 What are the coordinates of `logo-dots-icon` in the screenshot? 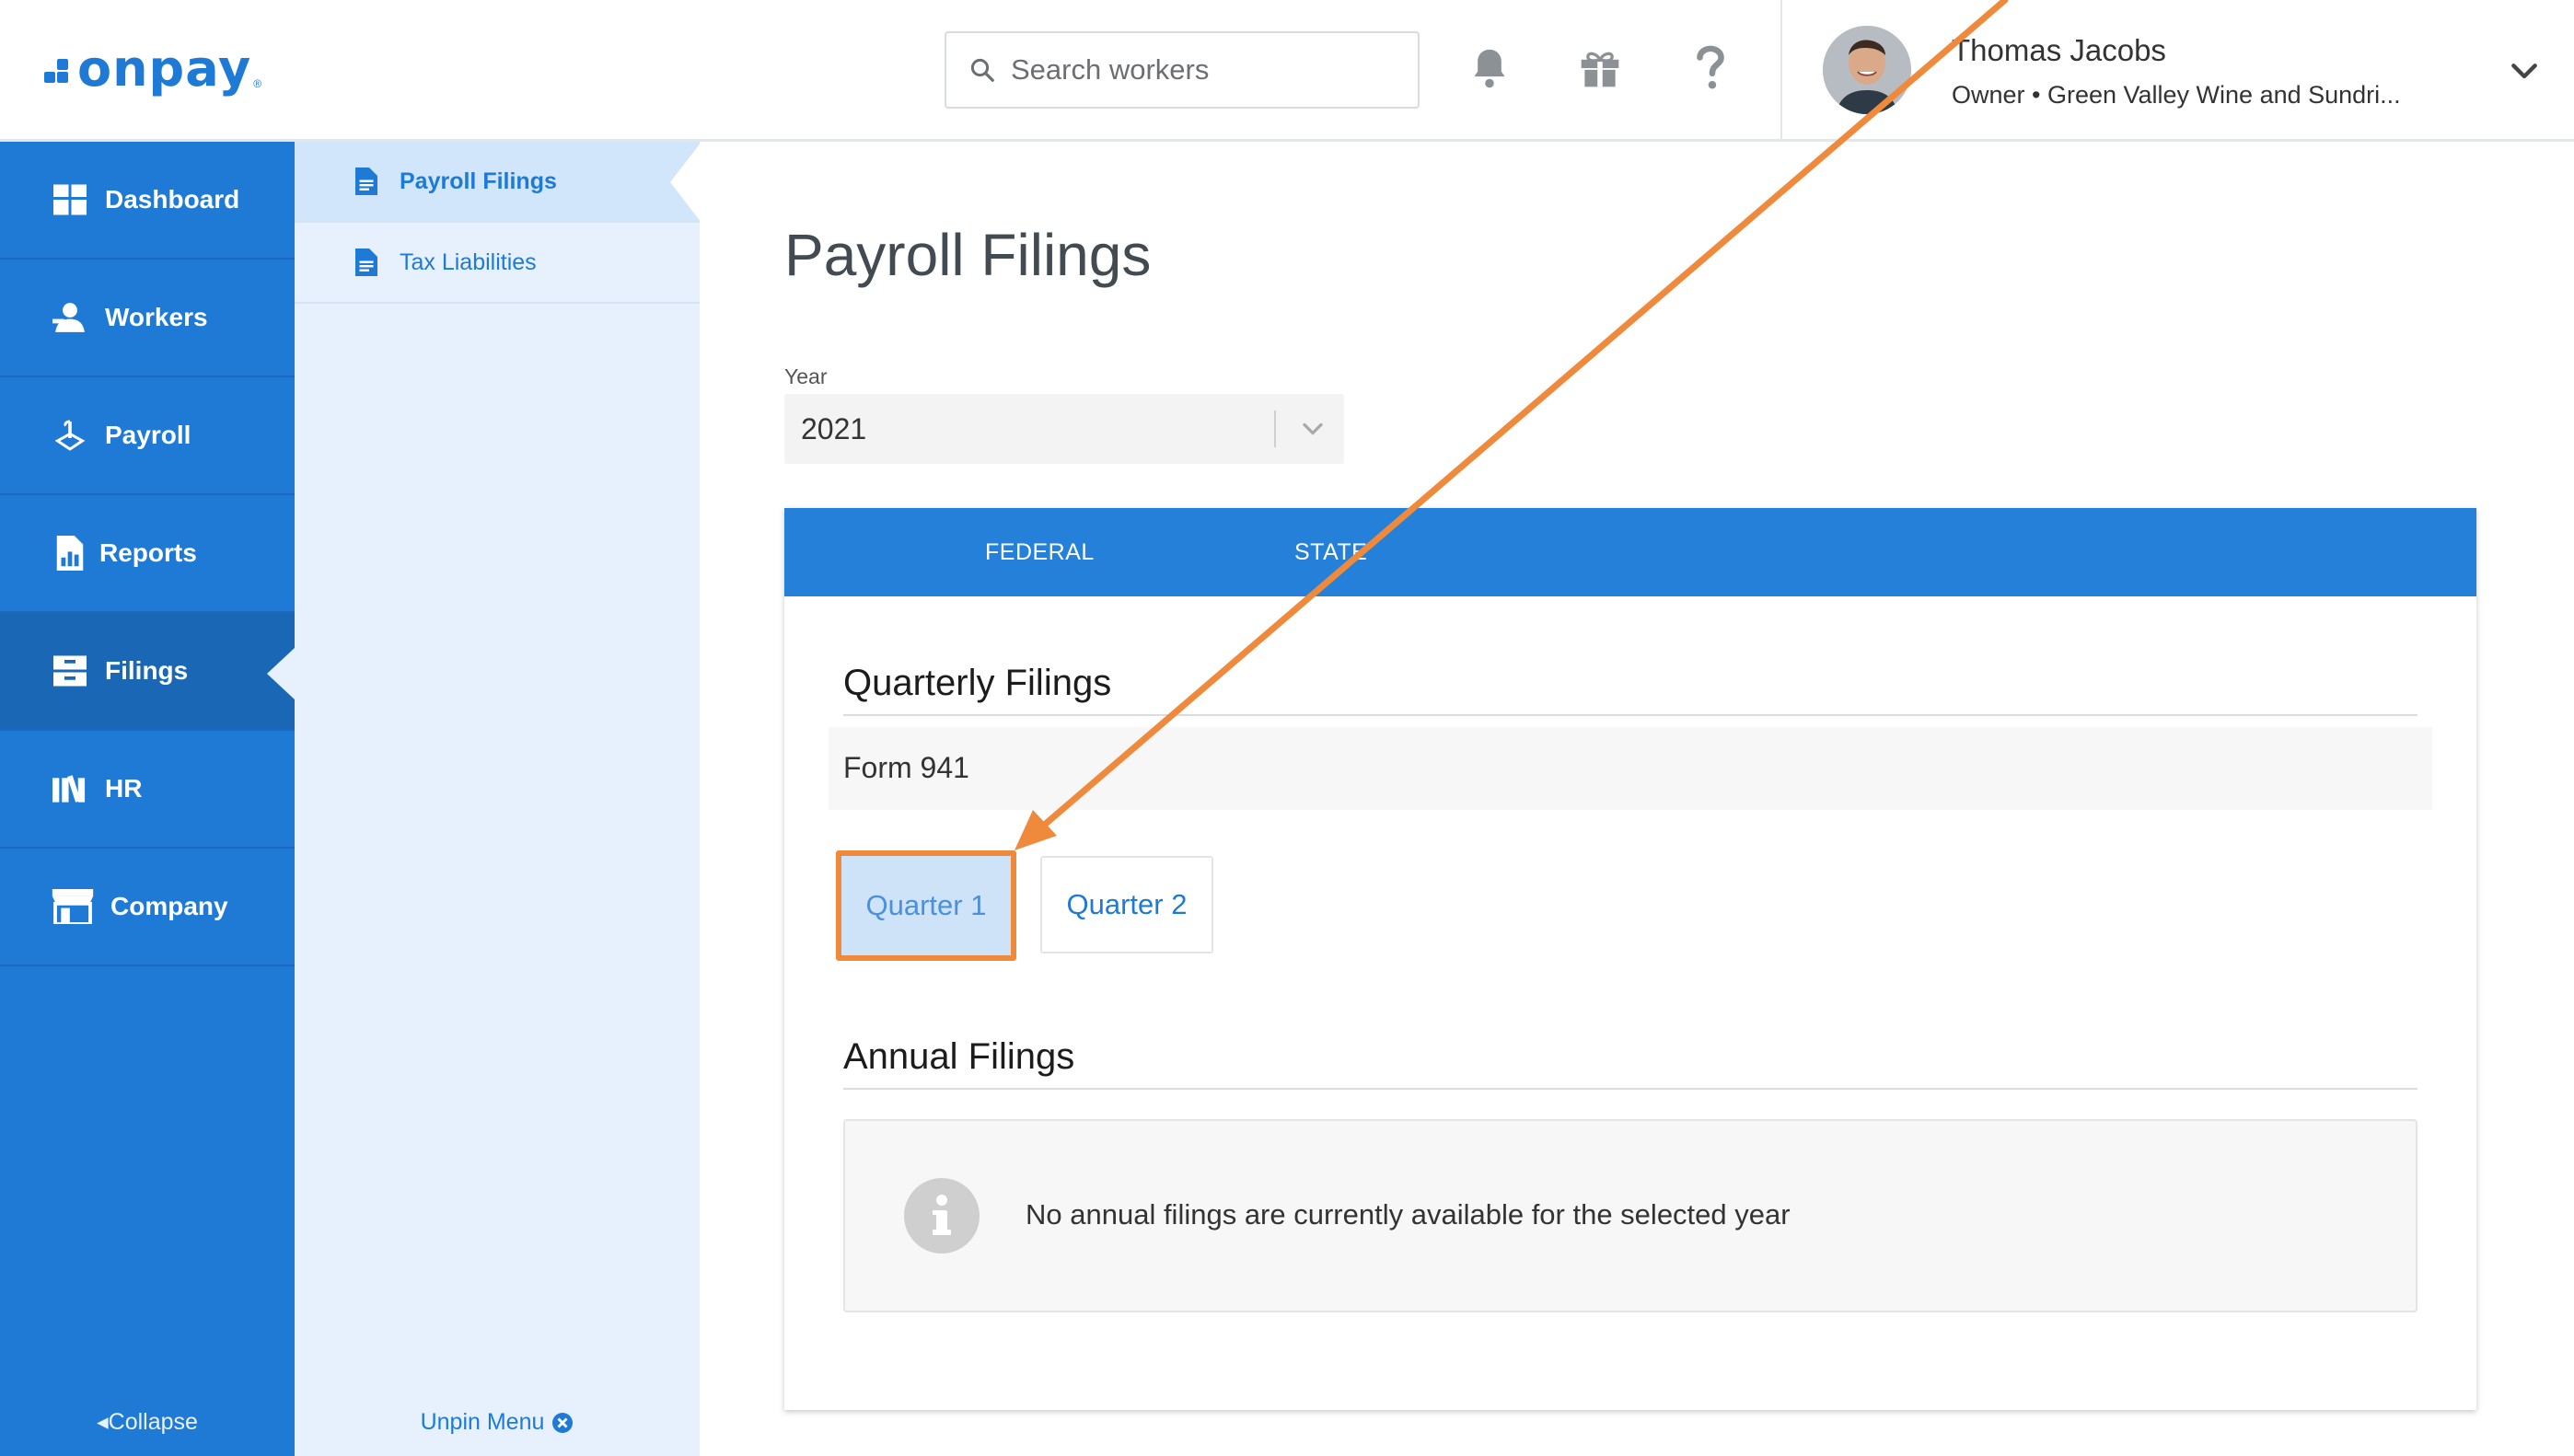 It's located at (58, 73).